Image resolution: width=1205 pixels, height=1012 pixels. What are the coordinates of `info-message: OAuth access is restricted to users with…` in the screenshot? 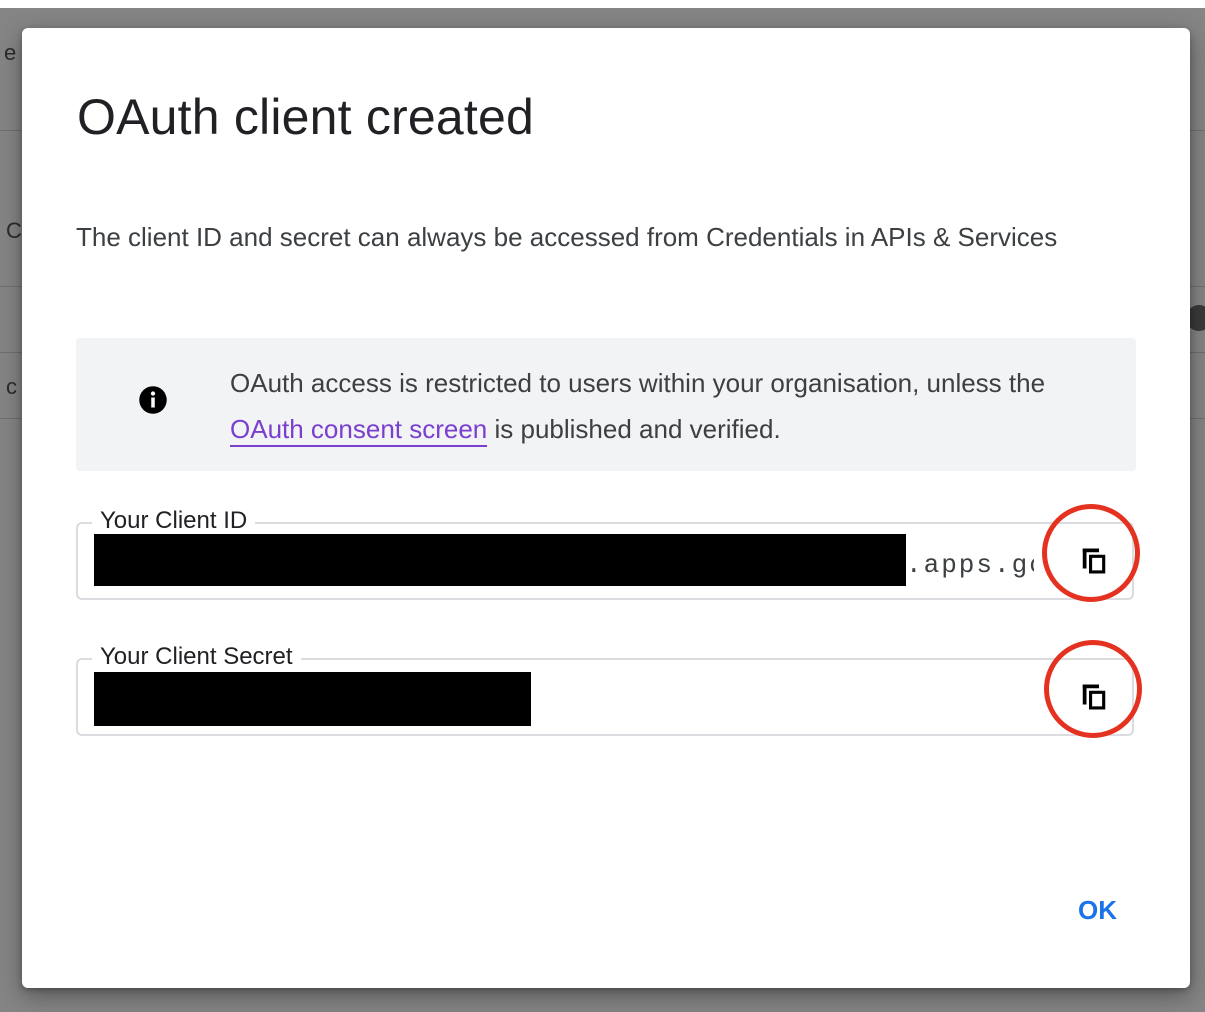 It's located at (670, 406).